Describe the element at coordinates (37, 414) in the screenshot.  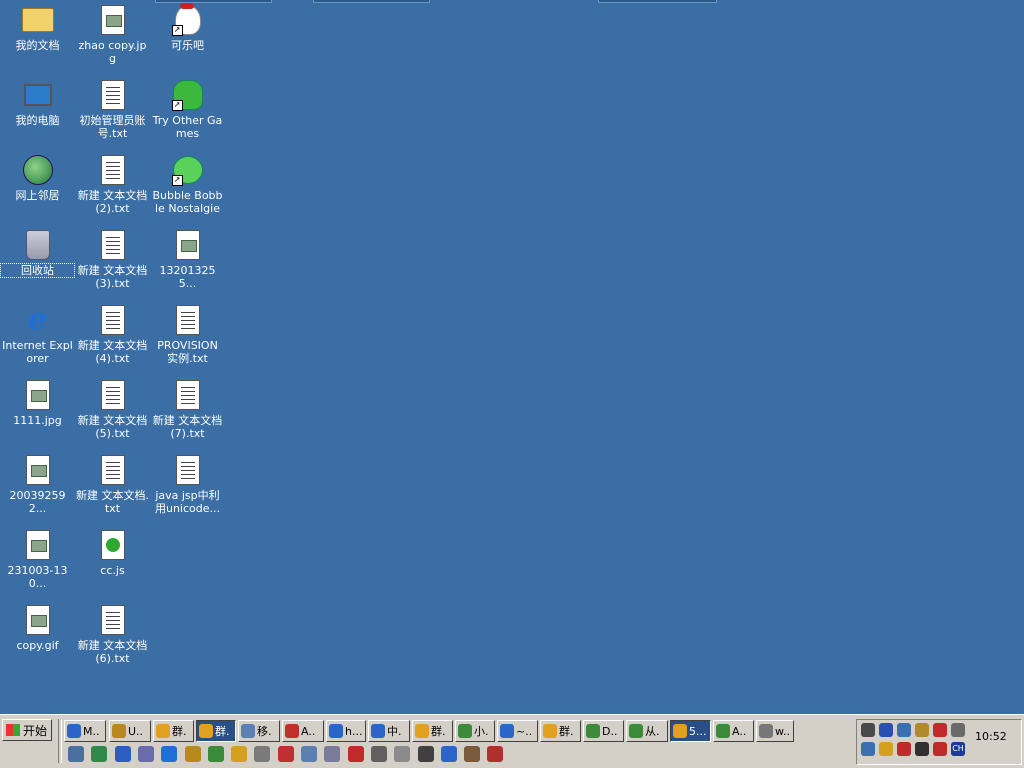
I see `desktop-icon: 1111.jpg` at that location.